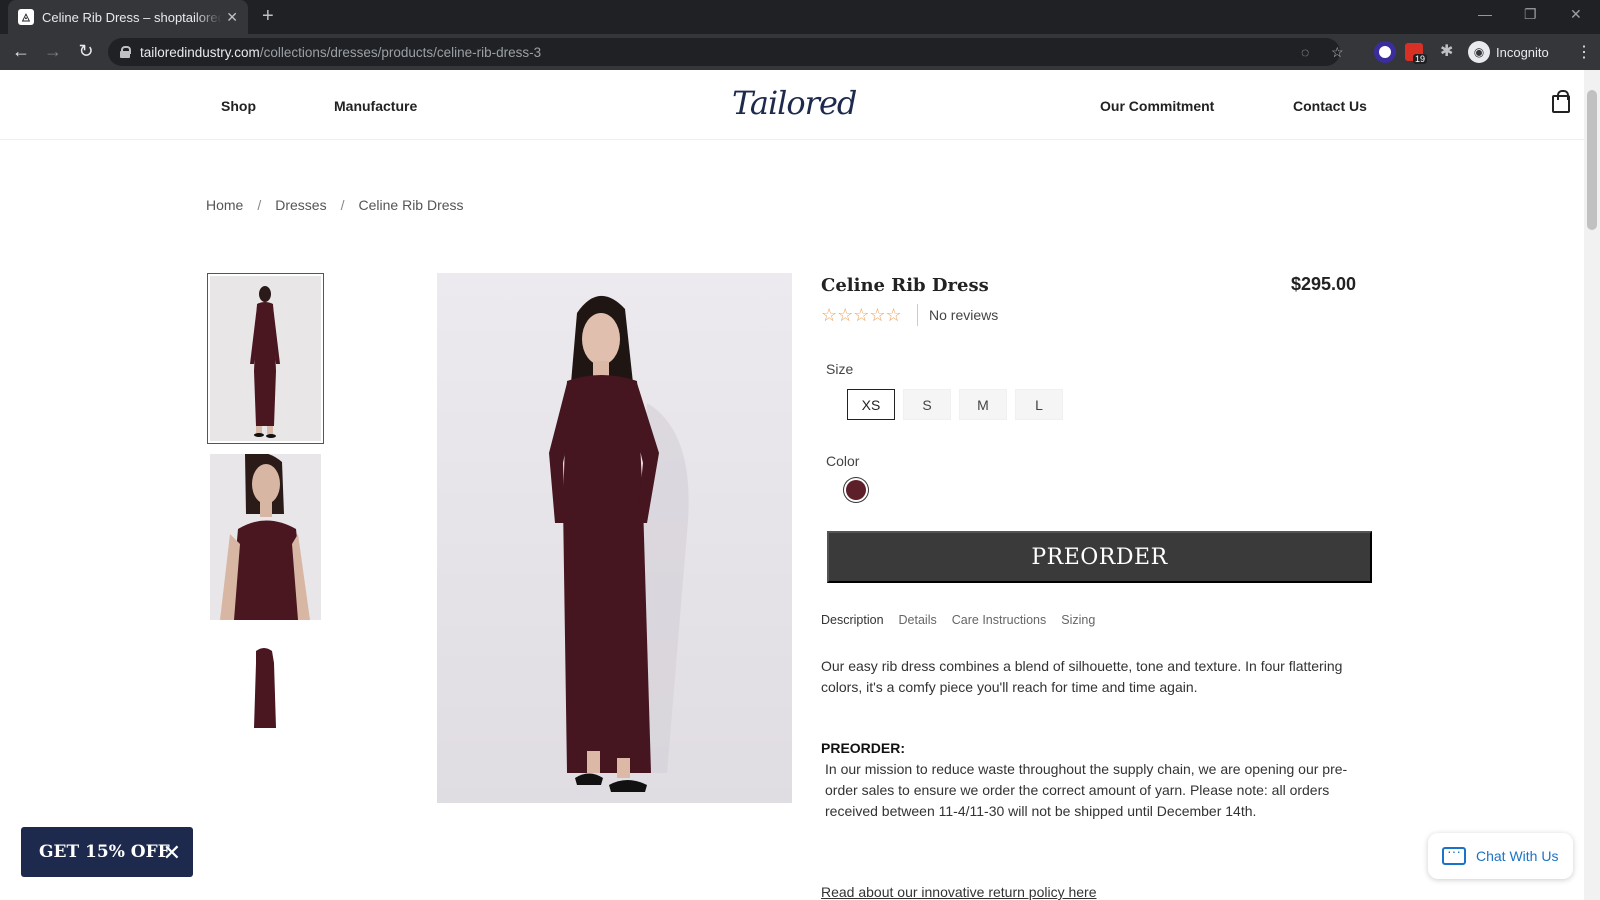  I want to click on new-tab-plus-icon: +, so click(268, 16).